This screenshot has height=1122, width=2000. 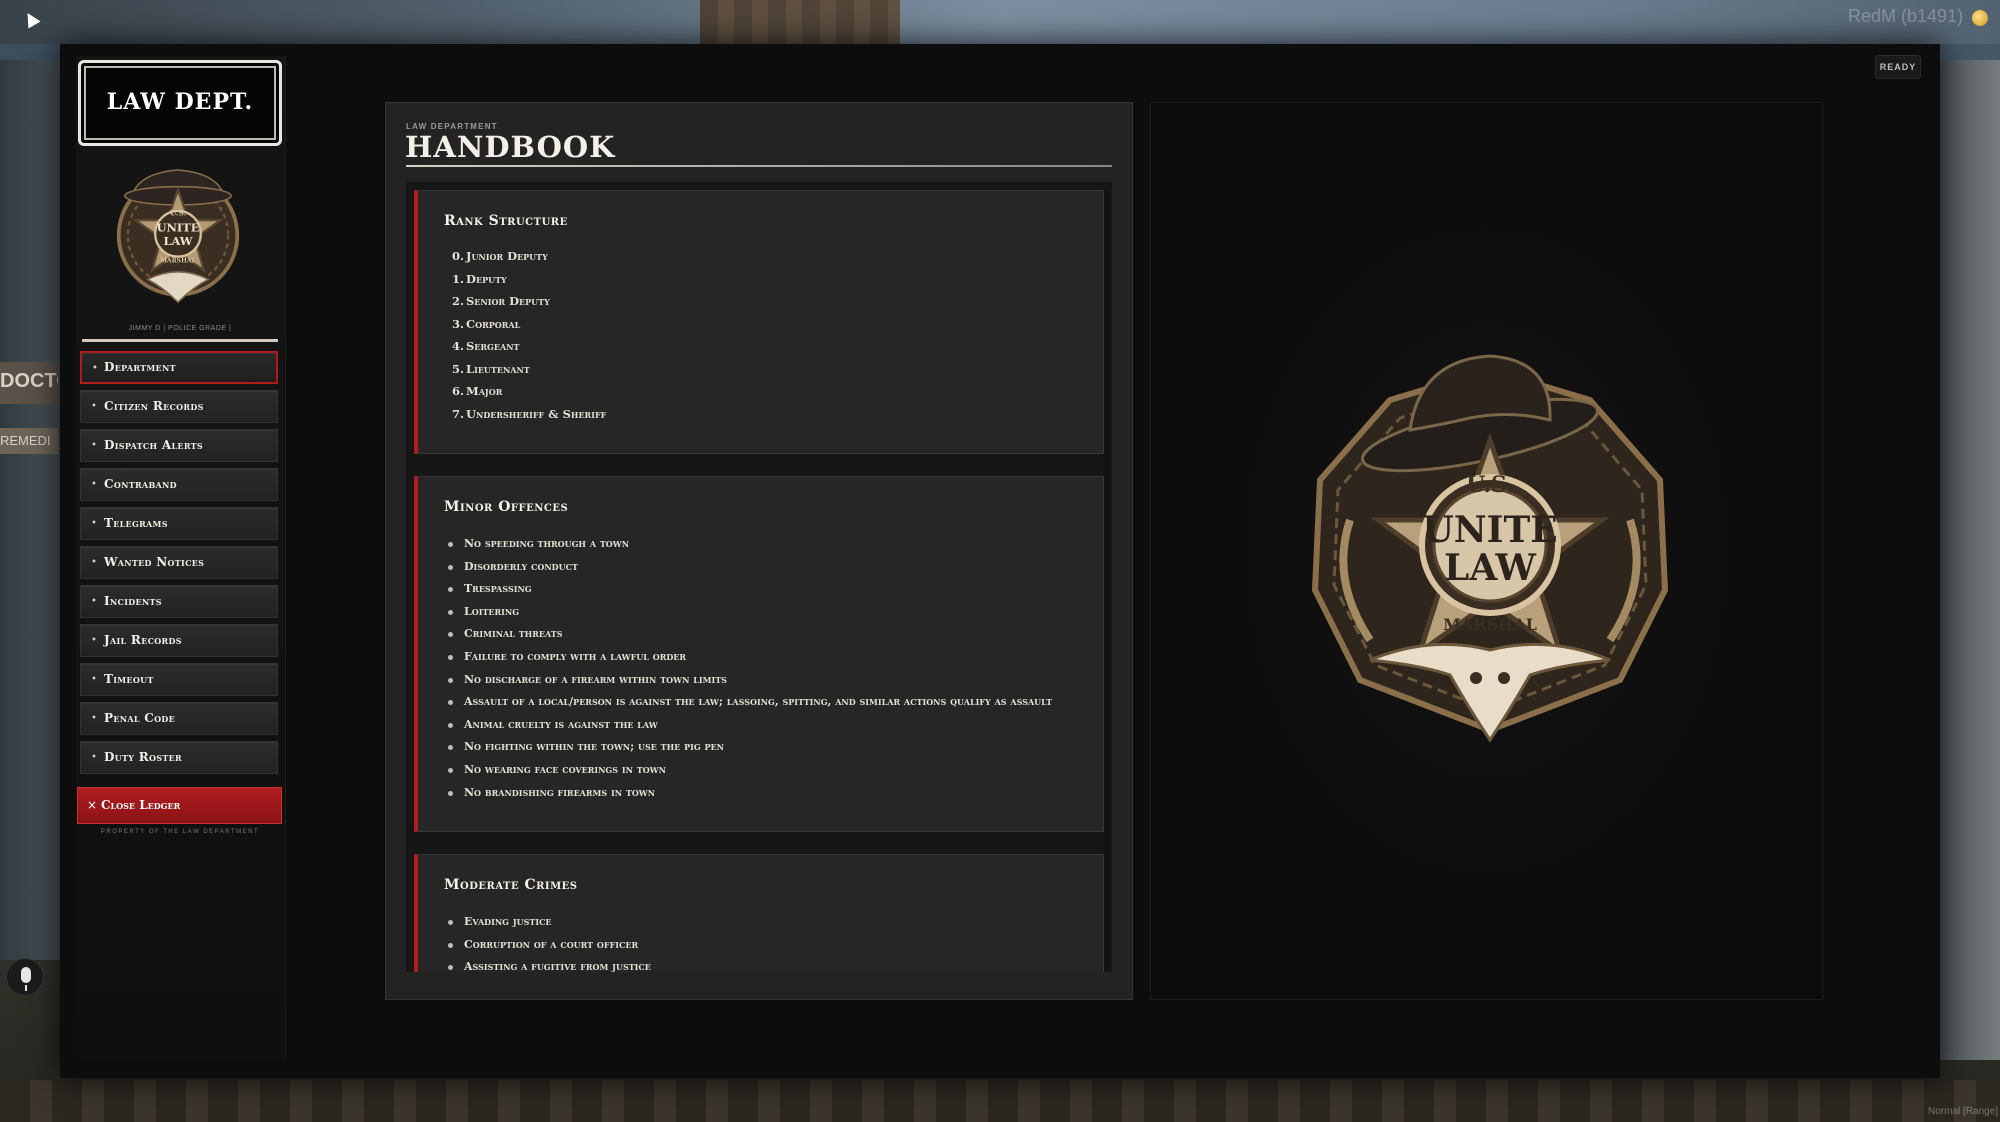 I want to click on microphone-button, so click(x=25, y=977).